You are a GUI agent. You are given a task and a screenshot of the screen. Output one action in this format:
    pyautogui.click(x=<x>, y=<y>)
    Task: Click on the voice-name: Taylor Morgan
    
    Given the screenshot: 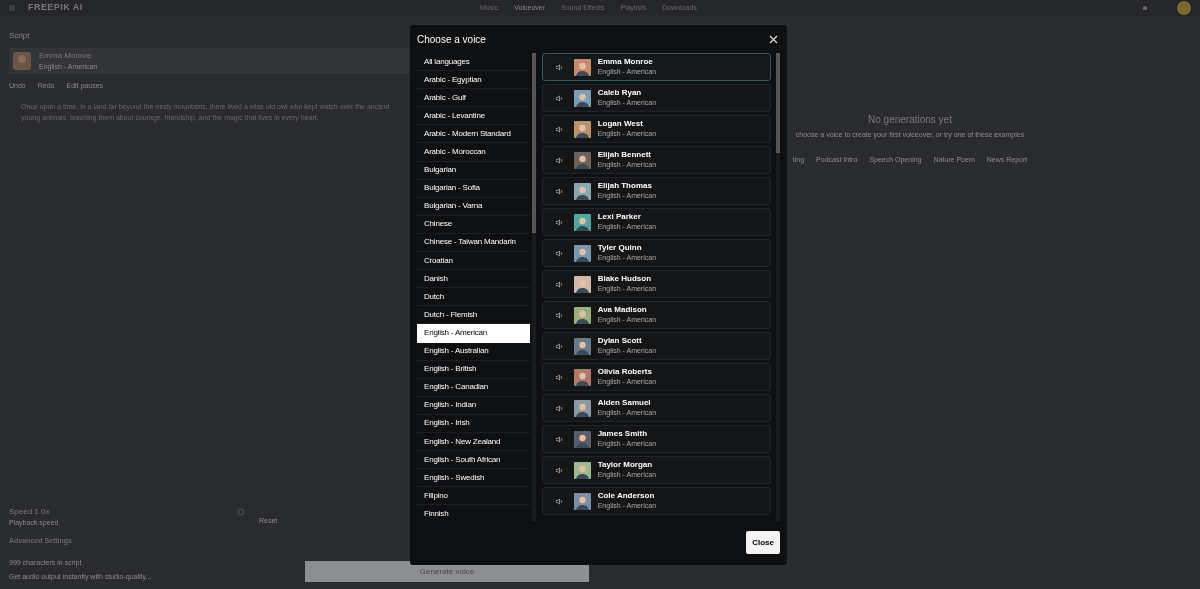 What is the action you would take?
    pyautogui.click(x=625, y=465)
    